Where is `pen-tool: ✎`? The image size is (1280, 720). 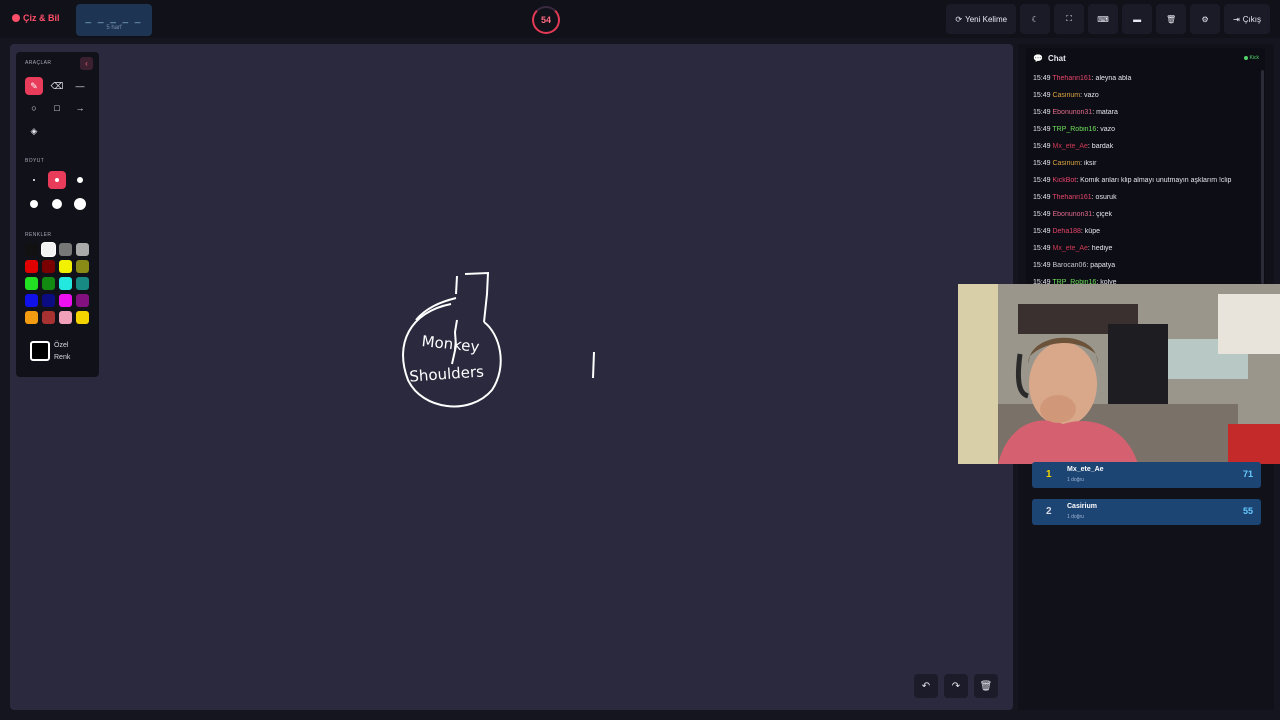 pen-tool: ✎ is located at coordinates (34, 86).